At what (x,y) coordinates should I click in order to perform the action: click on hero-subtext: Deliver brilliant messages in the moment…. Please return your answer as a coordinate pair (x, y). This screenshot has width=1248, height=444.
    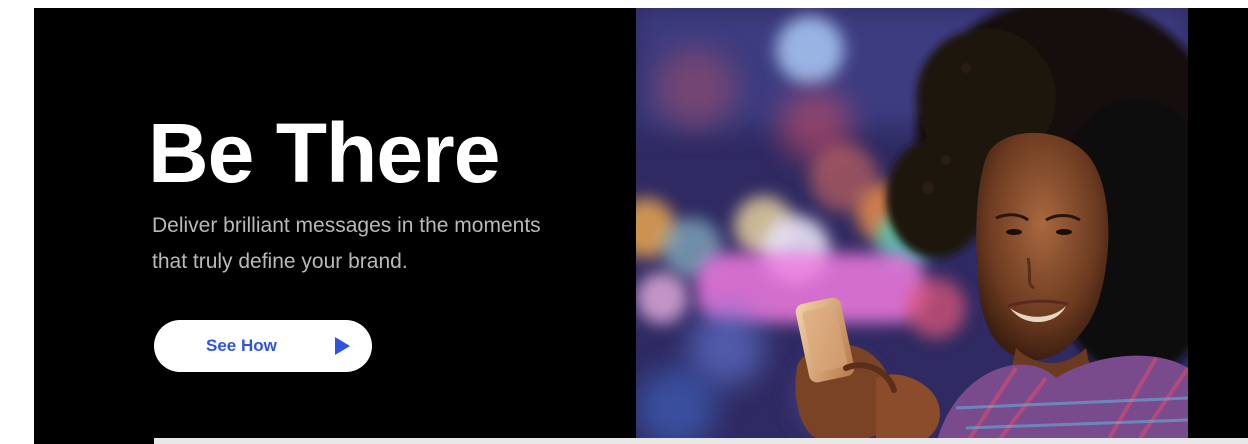
    Looking at the image, I should click on (387, 244).